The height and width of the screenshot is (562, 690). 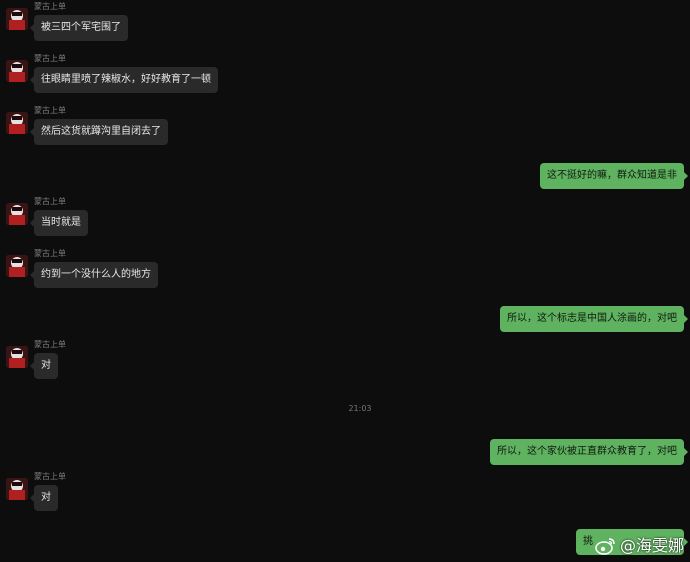 I want to click on message-bubble-self: 这不挺好的嘛，群众知道是非, so click(x=614, y=176).